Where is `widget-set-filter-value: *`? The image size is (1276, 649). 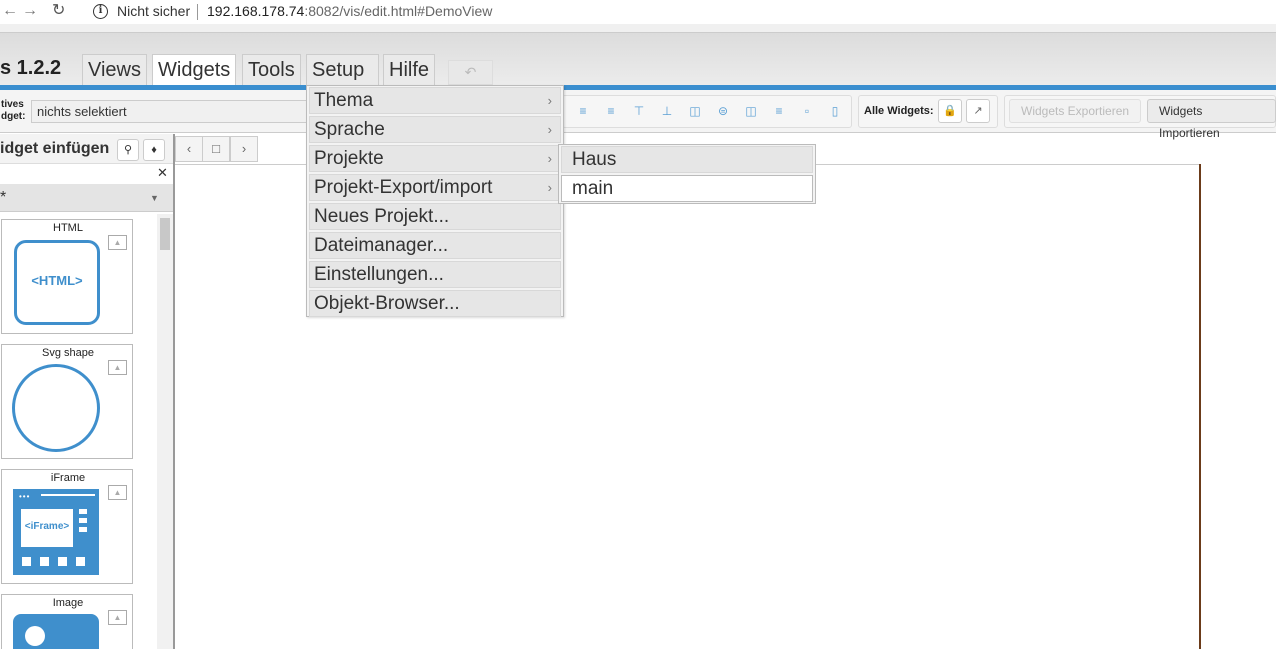 widget-set-filter-value: * is located at coordinates (3, 197).